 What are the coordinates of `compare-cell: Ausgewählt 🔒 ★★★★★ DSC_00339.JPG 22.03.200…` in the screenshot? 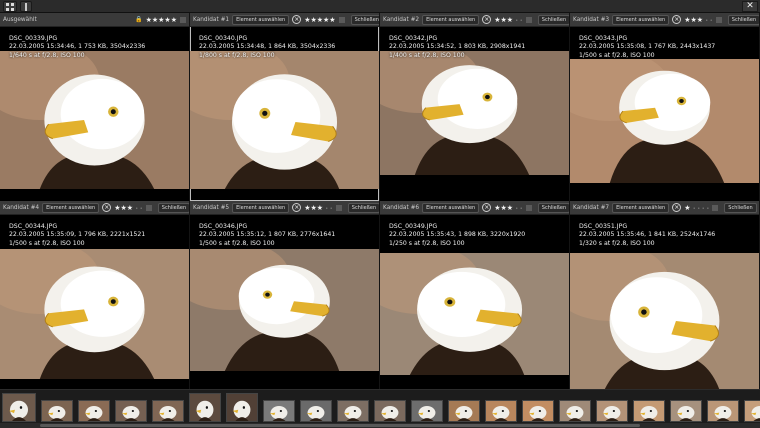 It's located at (94, 107).